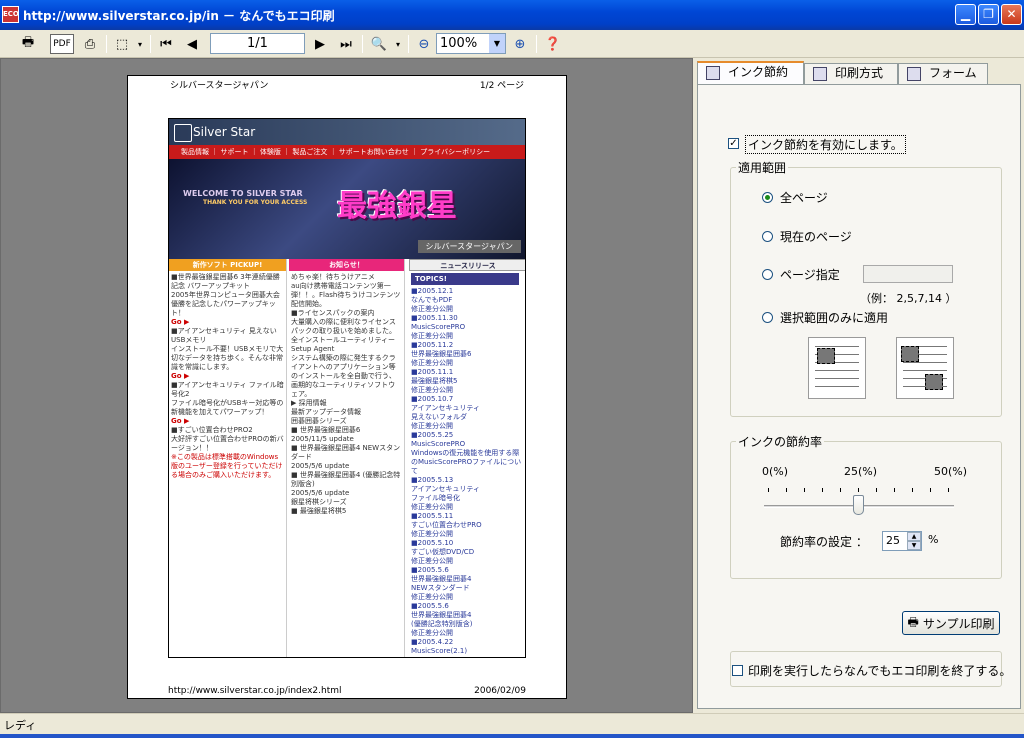  I want to click on tab-ink-saving: インク節約, so click(750, 73).